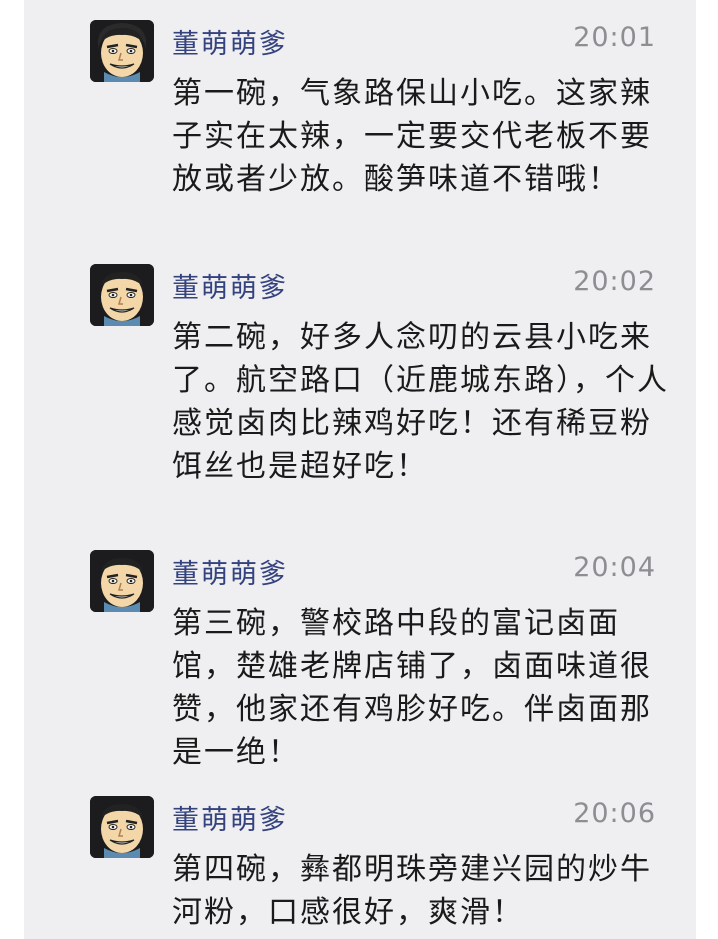 The image size is (718, 939). Describe the element at coordinates (614, 281) in the screenshot. I see `message-timestamp: 20:02` at that location.